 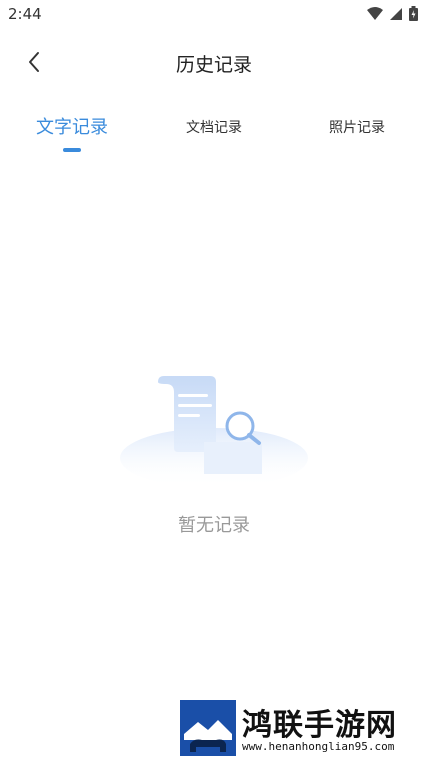 What do you see at coordinates (214, 15) in the screenshot?
I see `status-bar: 2:44` at bounding box center [214, 15].